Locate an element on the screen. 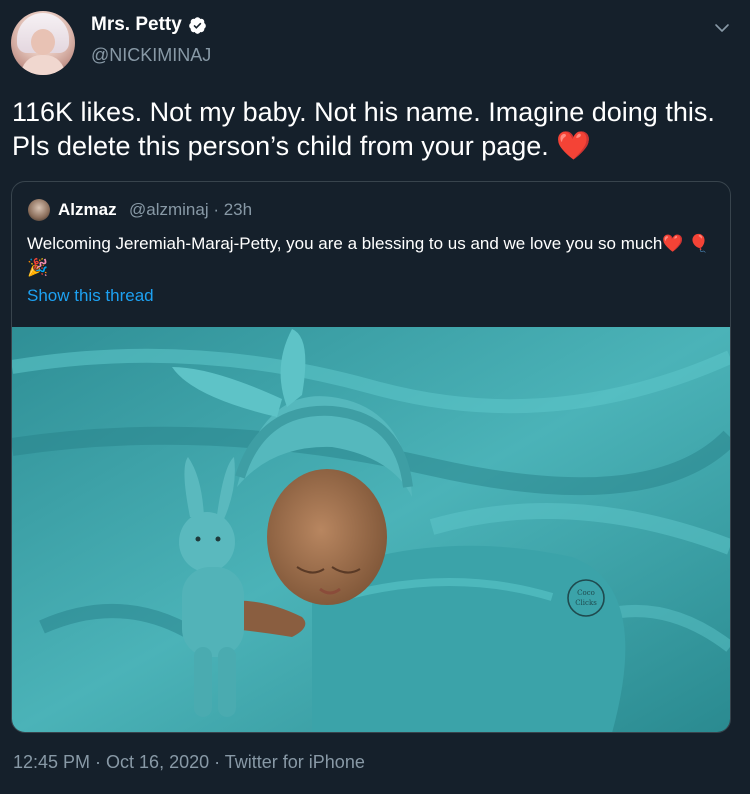 This screenshot has width=750, height=794. quoted-author-handle: @alzminaj · 23h is located at coordinates (190, 210).